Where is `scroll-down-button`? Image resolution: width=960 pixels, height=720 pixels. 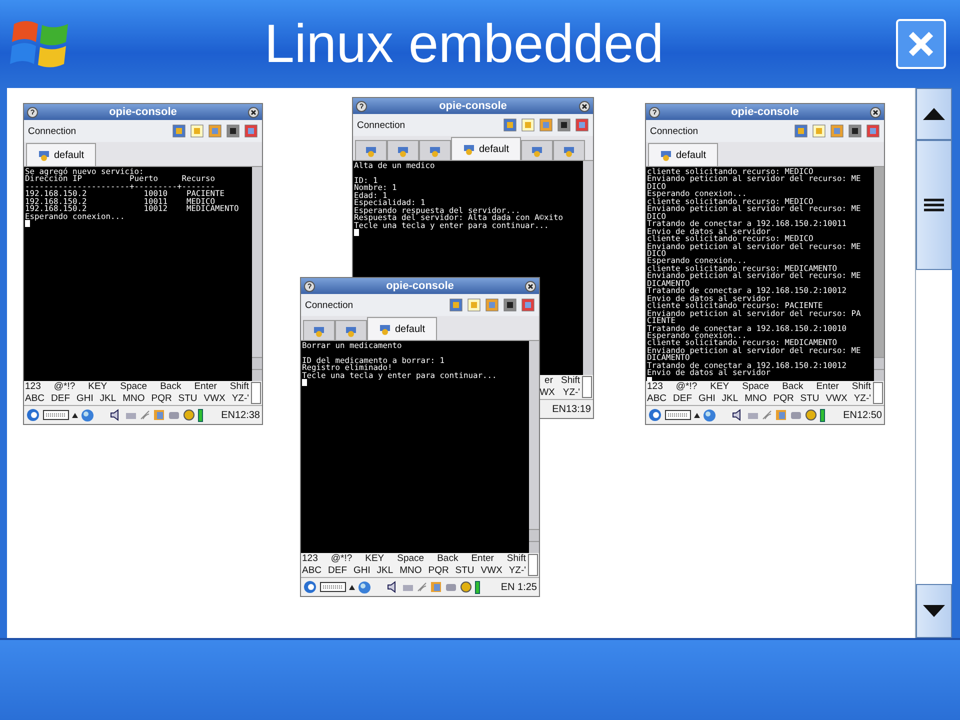 scroll-down-button is located at coordinates (934, 611).